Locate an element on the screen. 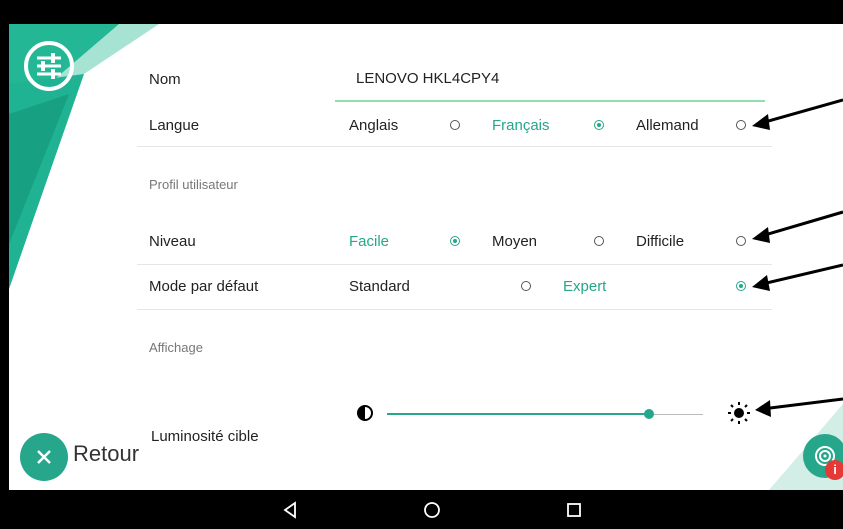 Image resolution: width=843 pixels, height=529 pixels. contrast-icon is located at coordinates (365, 413).